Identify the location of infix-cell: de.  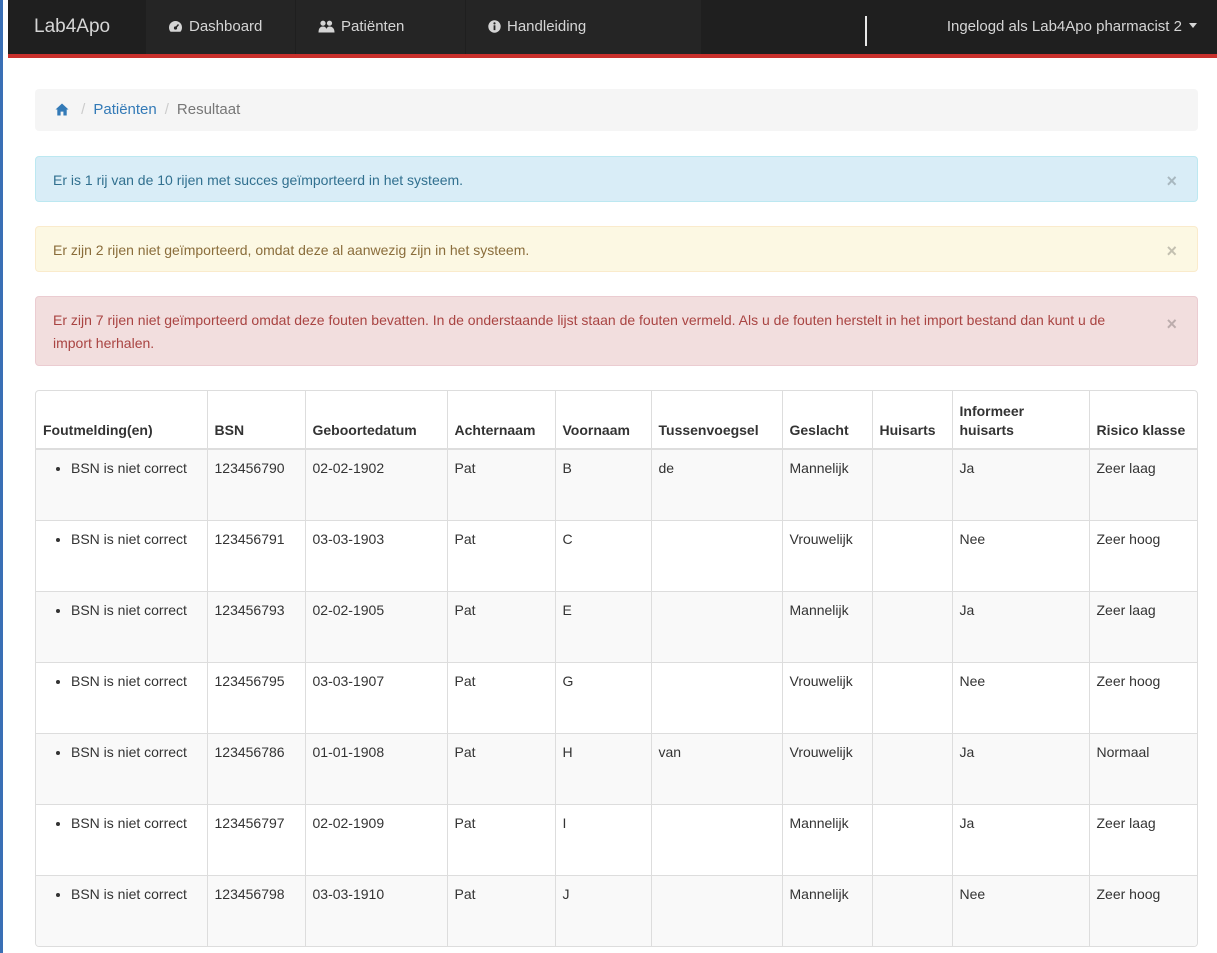
(717, 484).